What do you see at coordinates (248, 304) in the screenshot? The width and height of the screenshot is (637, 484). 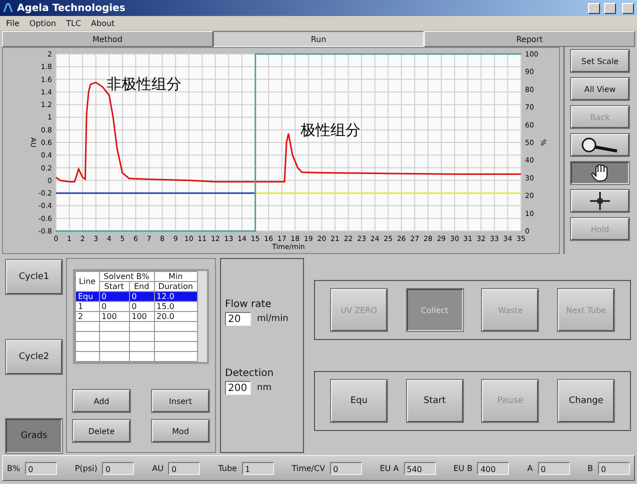 I see `flow-label: Flow rate` at bounding box center [248, 304].